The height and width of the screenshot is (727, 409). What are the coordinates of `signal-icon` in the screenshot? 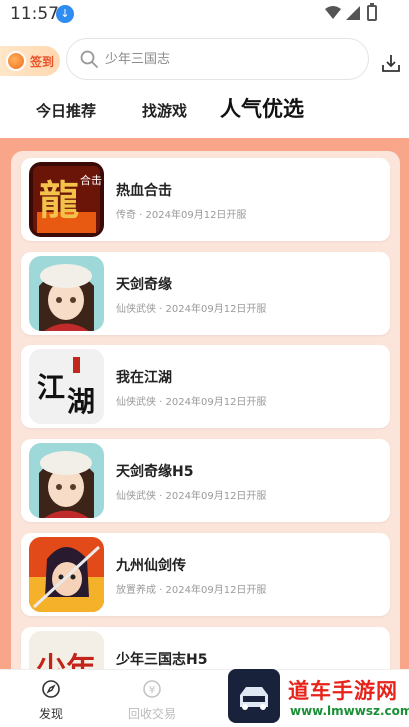 It's located at (353, 13).